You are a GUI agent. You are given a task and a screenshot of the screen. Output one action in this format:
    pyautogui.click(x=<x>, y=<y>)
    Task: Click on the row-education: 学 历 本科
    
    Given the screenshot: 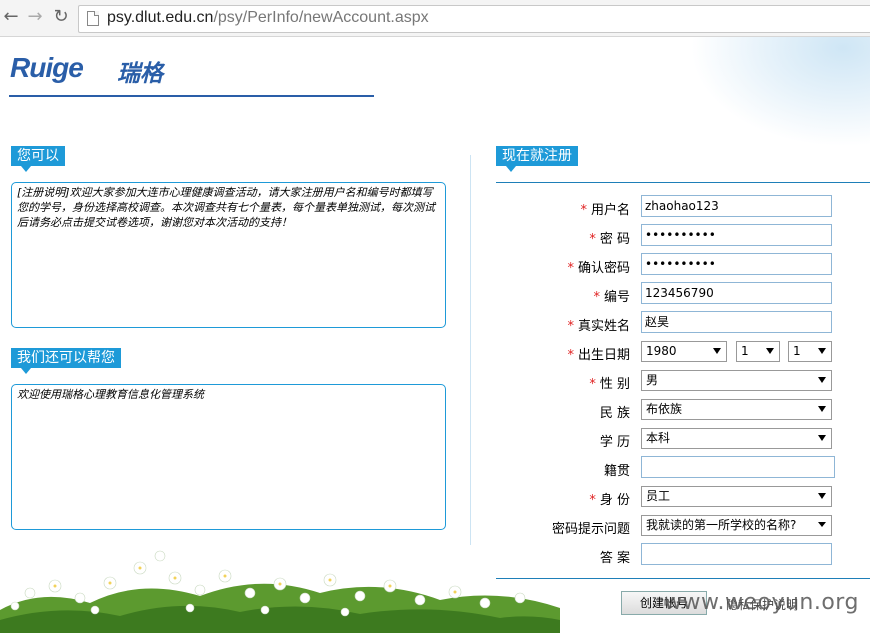 What is the action you would take?
    pyautogui.click(x=683, y=439)
    